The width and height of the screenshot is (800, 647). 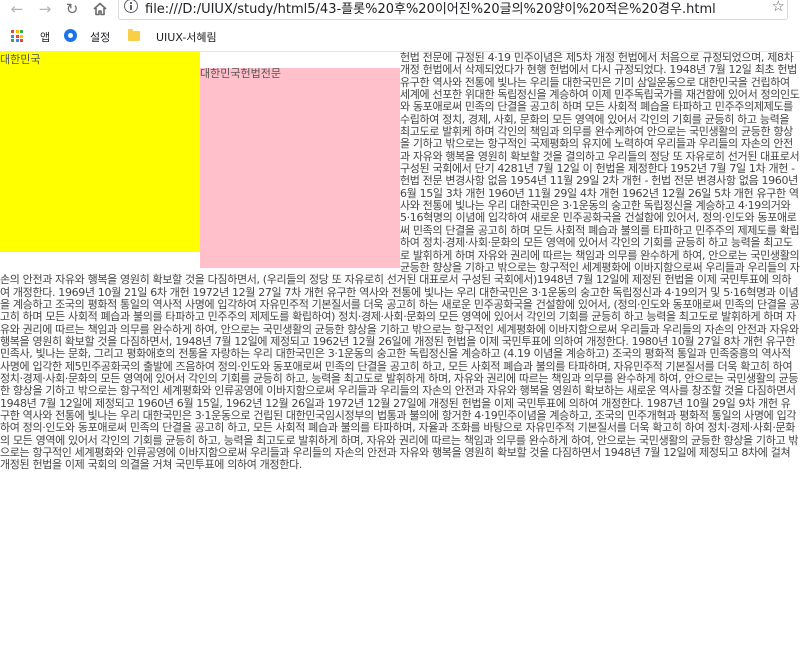 I want to click on folder-icon, so click(x=134, y=35).